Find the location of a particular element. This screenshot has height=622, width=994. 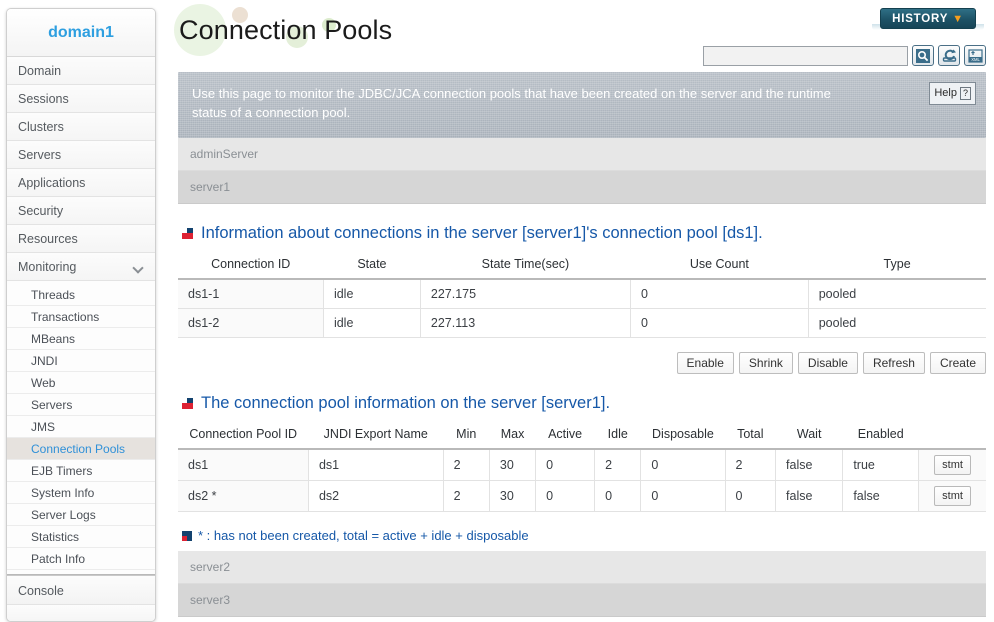

sidebar-subitem-label: Patch Info is located at coordinates (58, 559).